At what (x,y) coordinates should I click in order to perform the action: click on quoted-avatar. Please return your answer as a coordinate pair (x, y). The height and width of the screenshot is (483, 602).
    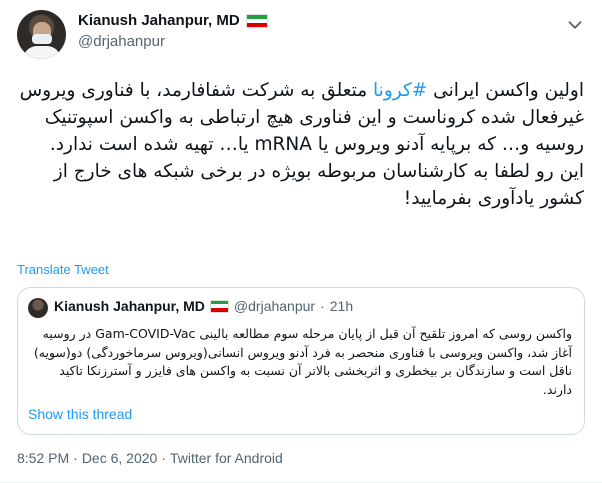
    Looking at the image, I should click on (38, 308).